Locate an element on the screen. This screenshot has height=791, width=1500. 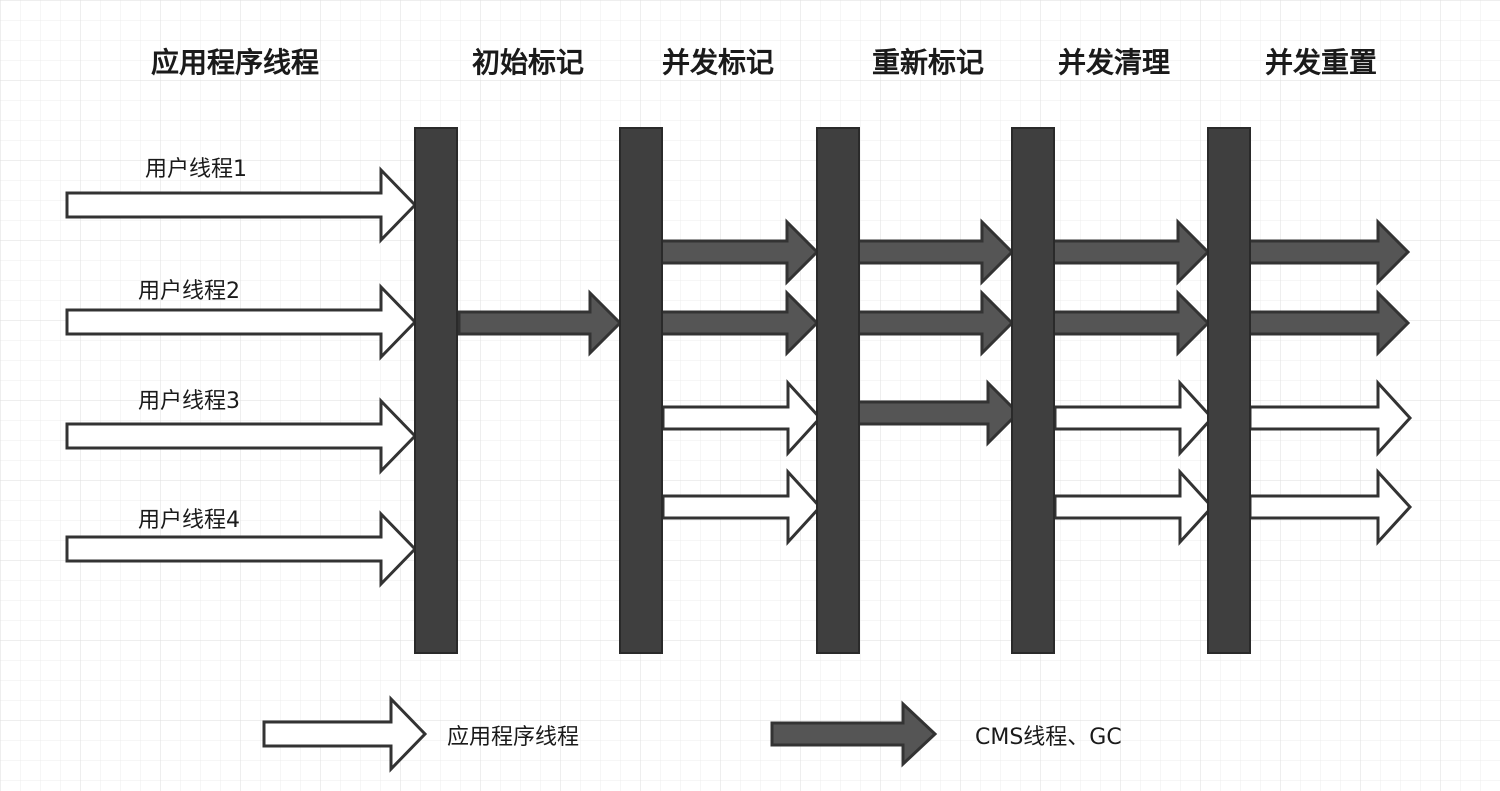
header-concurrent-mark: 并发标记 is located at coordinates (718, 62).